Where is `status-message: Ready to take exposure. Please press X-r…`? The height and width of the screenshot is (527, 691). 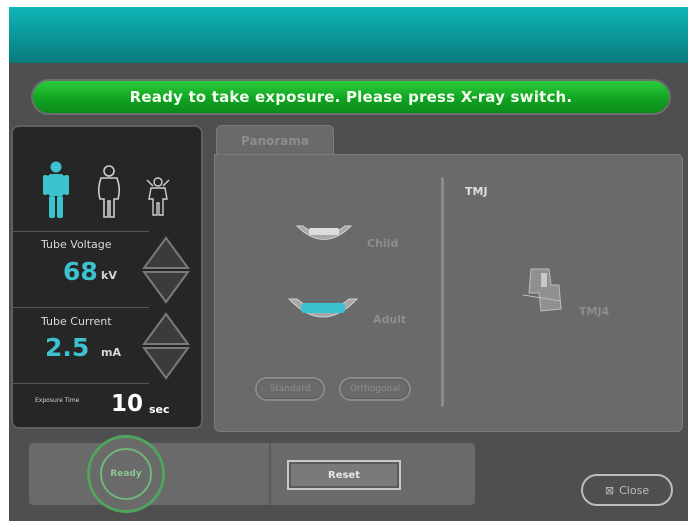 status-message: Ready to take exposure. Please press X-r… is located at coordinates (351, 97).